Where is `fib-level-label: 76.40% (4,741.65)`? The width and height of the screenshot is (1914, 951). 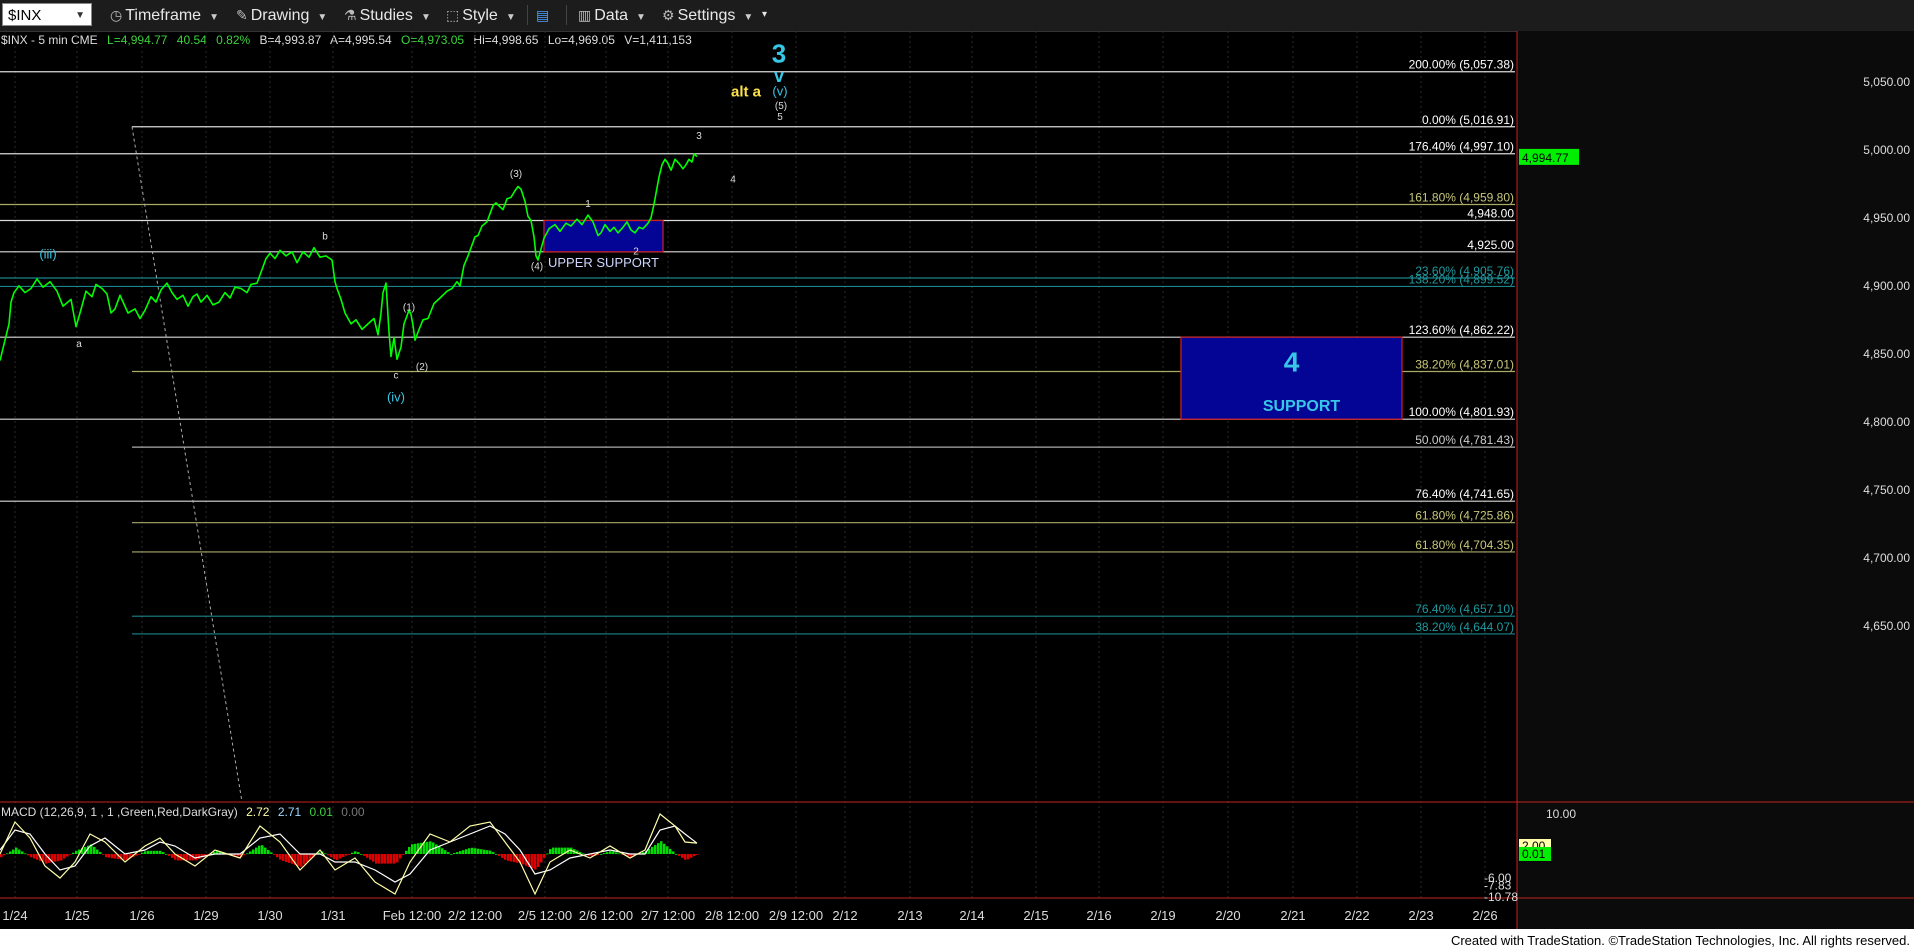 fib-level-label: 76.40% (4,741.65) is located at coordinates (1464, 494).